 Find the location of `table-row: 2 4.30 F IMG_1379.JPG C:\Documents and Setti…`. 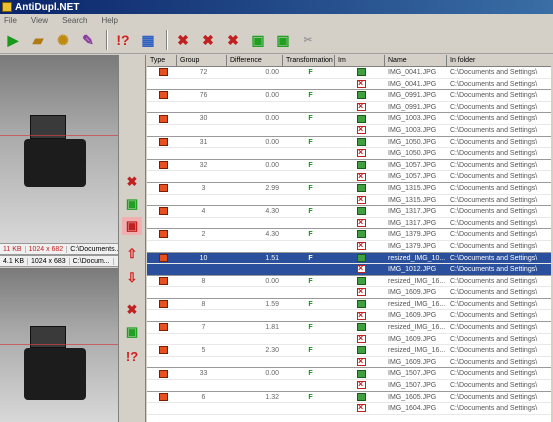

table-row: 2 4.30 F IMG_1379.JPG C:\Documents and Setti… is located at coordinates (350, 235).